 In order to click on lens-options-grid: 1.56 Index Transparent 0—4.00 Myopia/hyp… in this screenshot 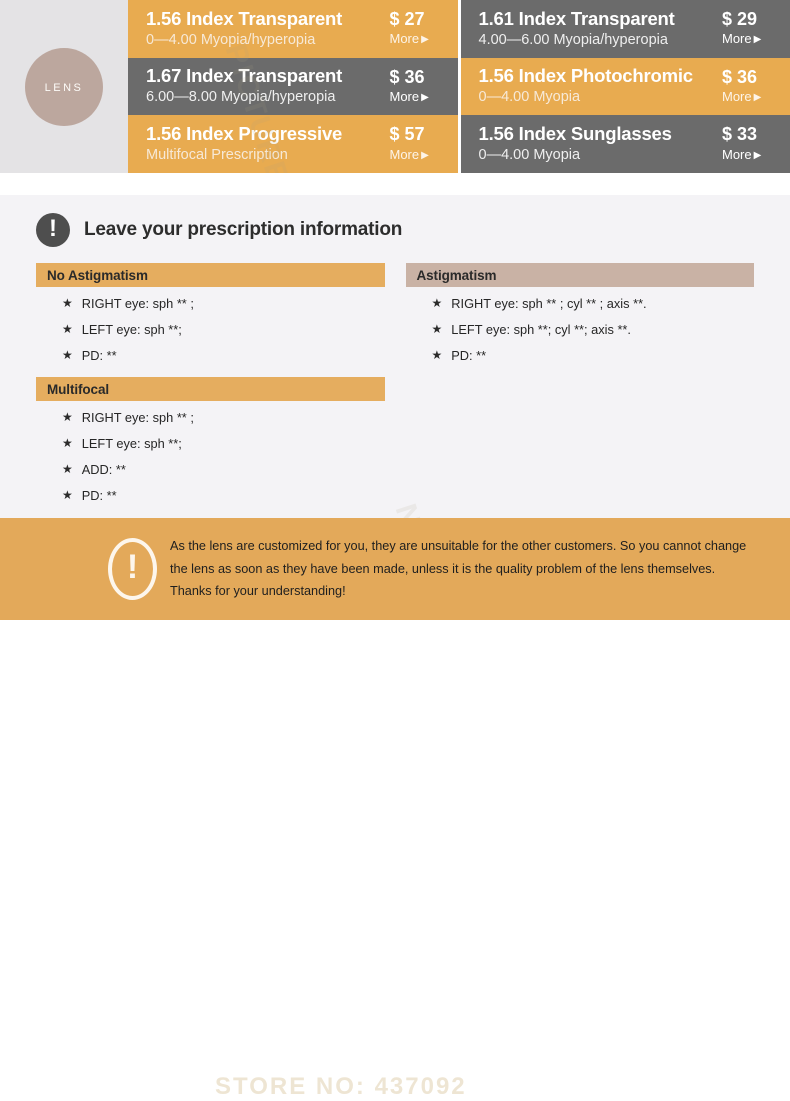, I will do `click(459, 86)`.